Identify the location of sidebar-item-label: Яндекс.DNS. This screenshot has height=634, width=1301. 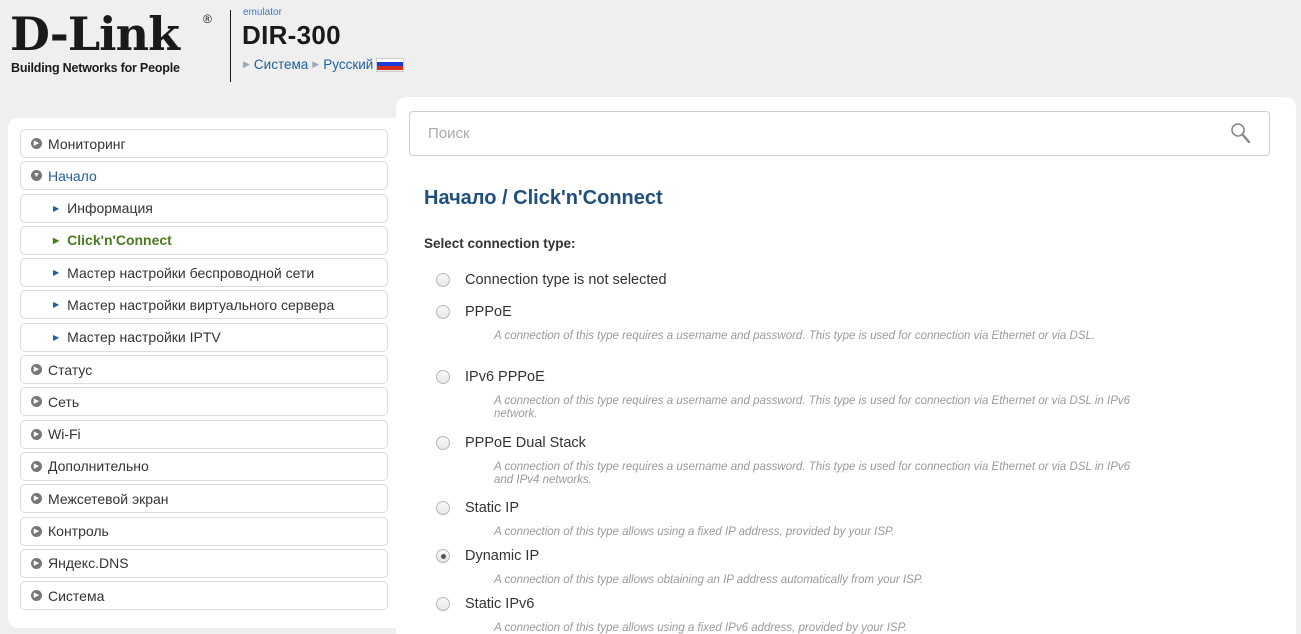
(88, 563).